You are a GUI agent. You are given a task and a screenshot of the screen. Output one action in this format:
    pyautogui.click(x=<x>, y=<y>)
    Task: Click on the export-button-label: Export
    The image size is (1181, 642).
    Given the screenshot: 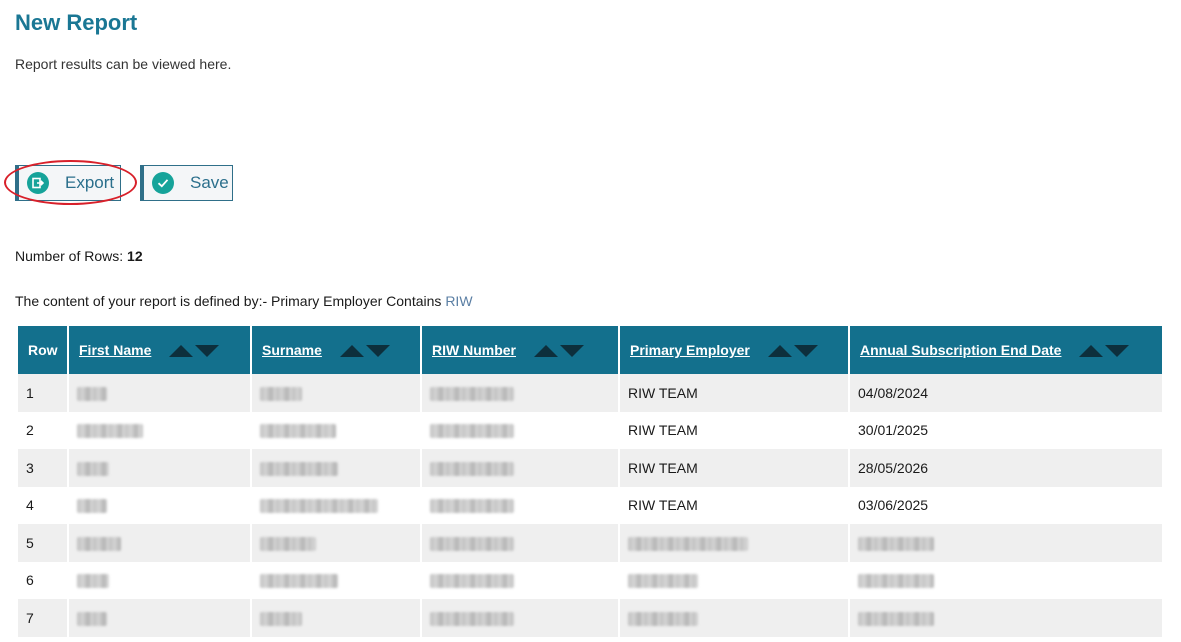 What is the action you would take?
    pyautogui.click(x=90, y=182)
    